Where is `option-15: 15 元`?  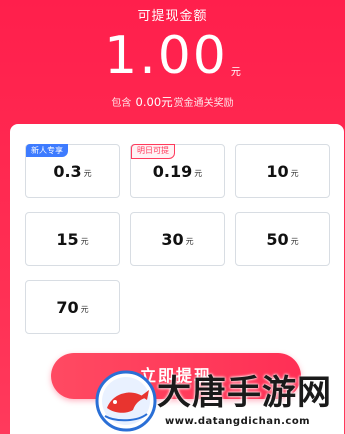 option-15: 15 元 is located at coordinates (72, 239).